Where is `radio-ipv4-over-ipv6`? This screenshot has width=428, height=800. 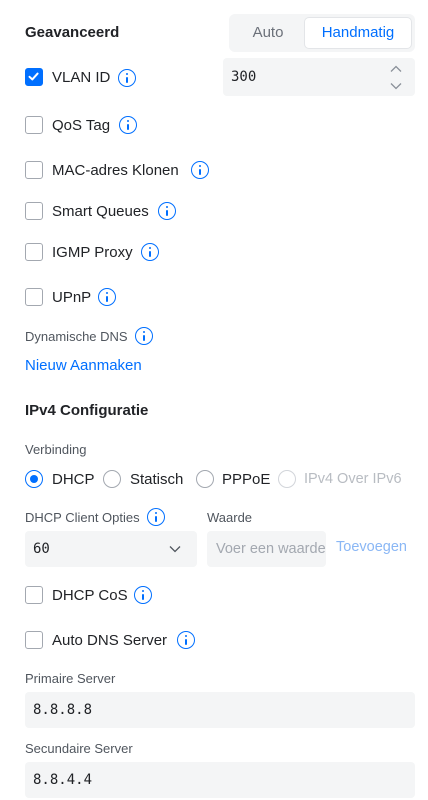 radio-ipv4-over-ipv6 is located at coordinates (287, 479).